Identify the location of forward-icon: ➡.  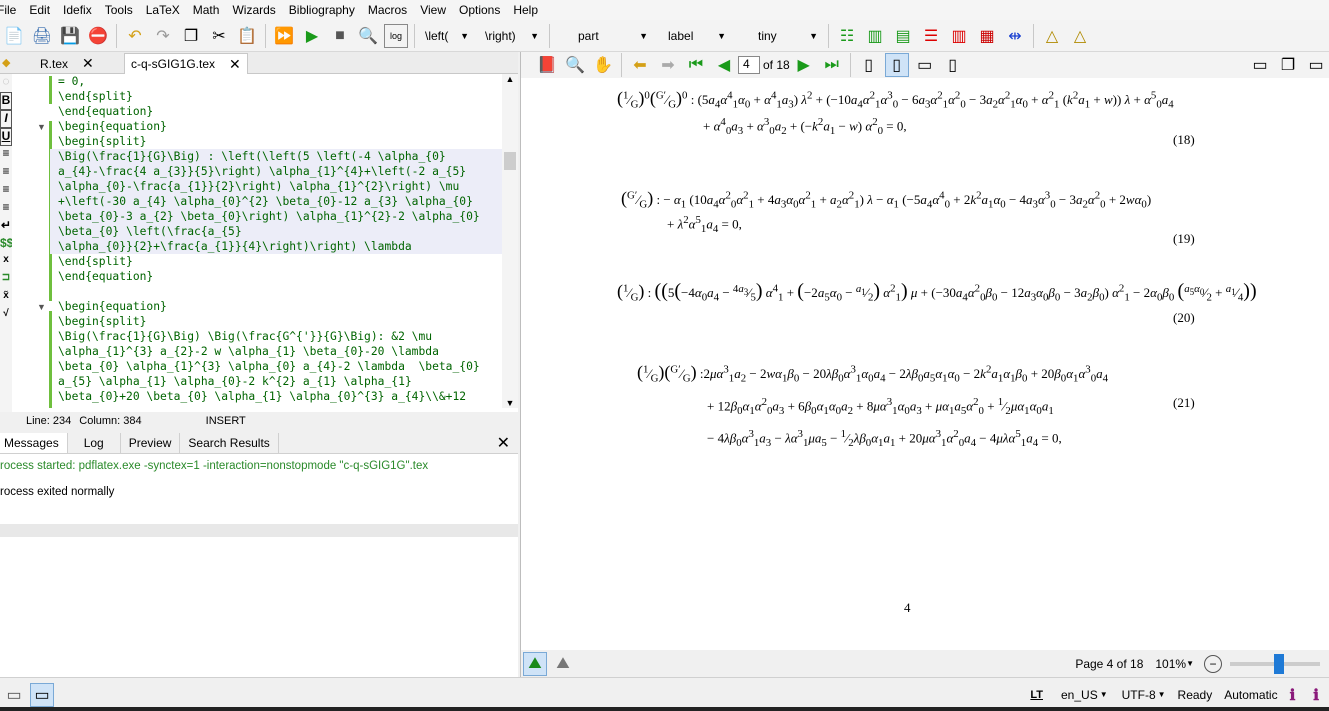
(668, 65).